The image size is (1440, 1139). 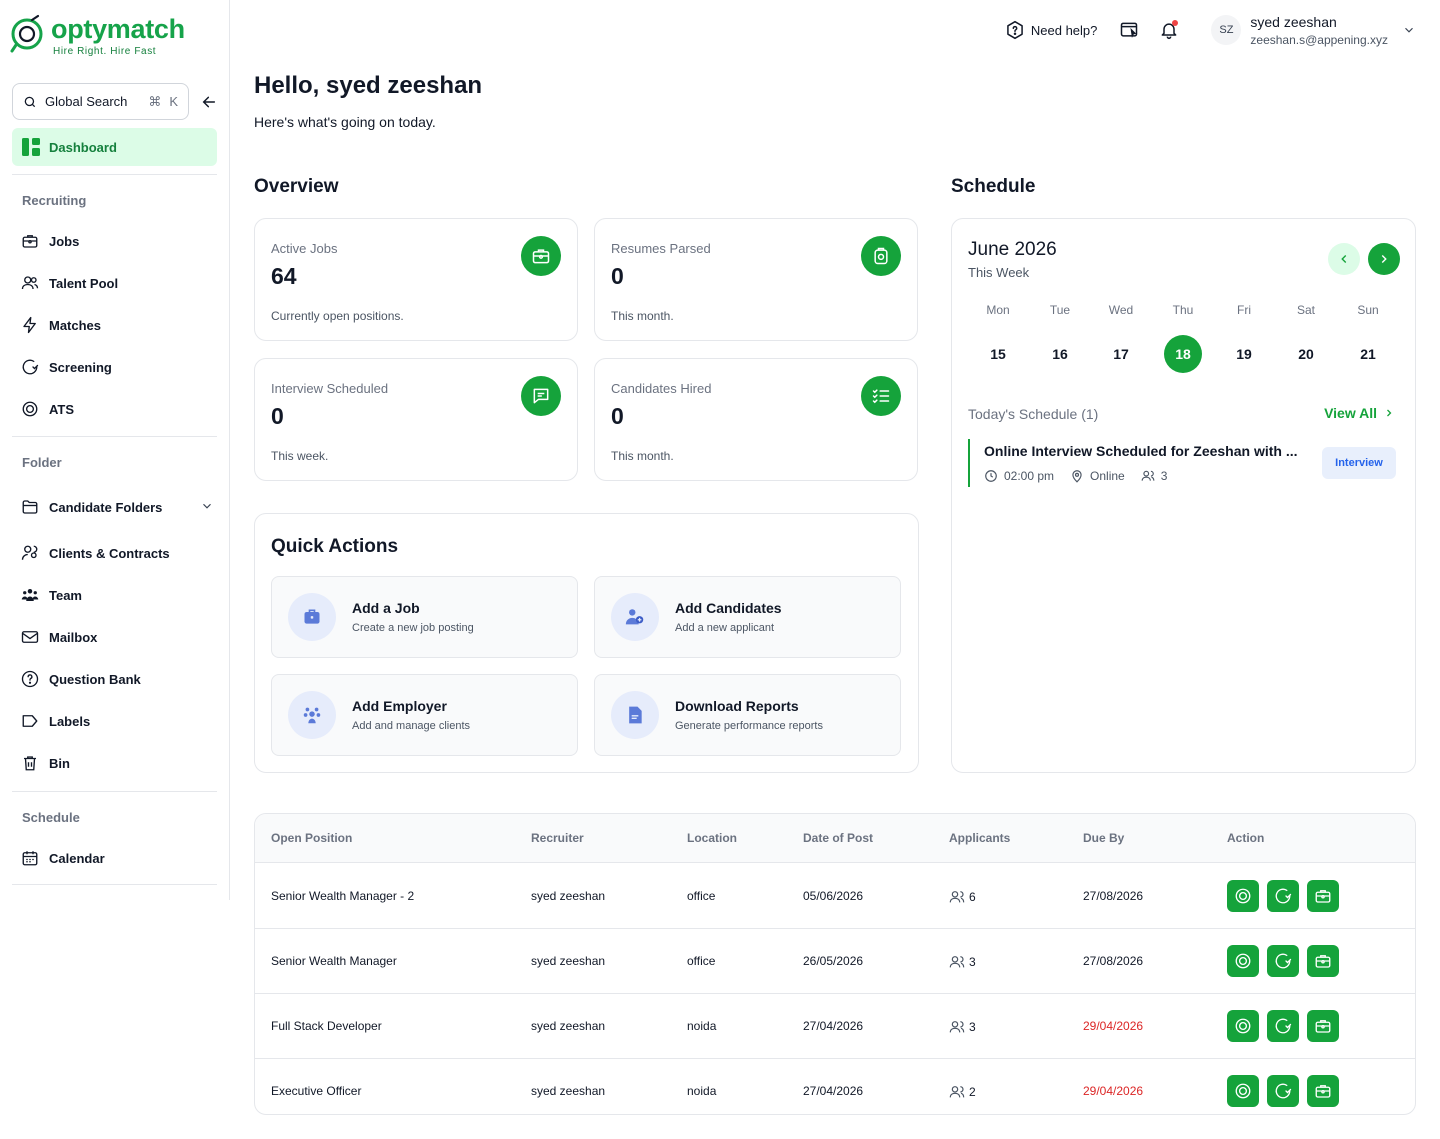 I want to click on sidebar-item-candidate-folders: Candidate Folders, so click(x=120, y=507).